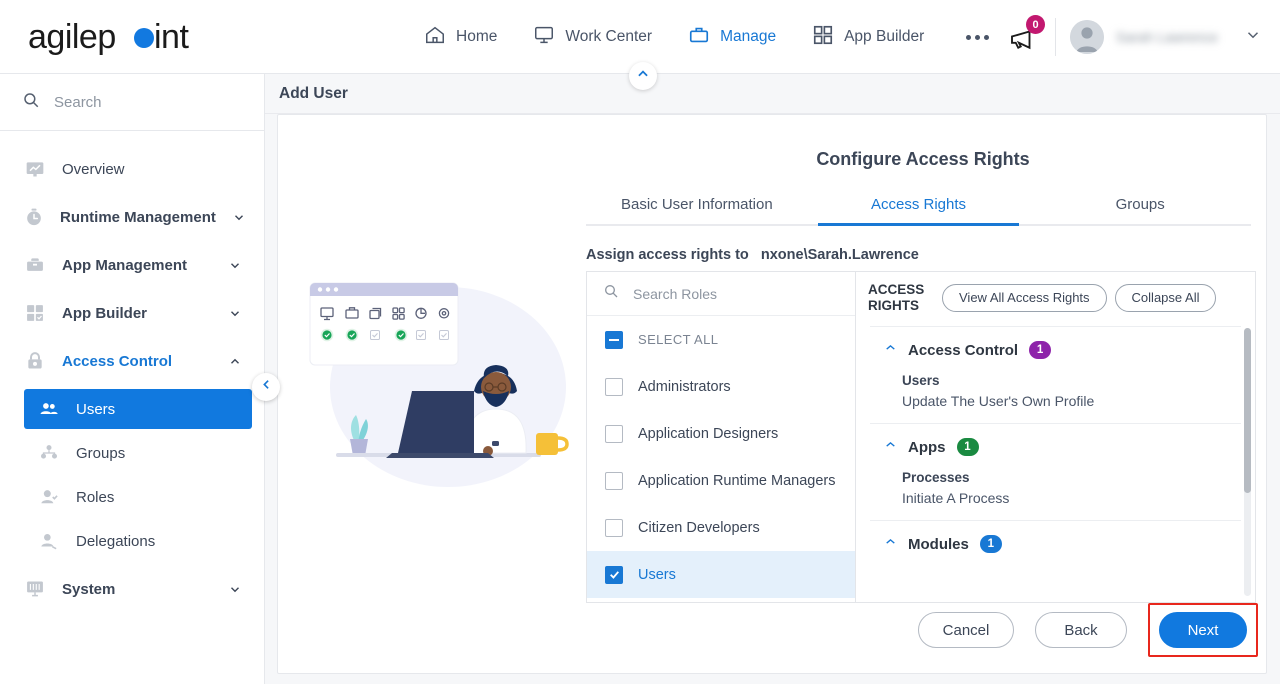 Image resolution: width=1280 pixels, height=684 pixels. I want to click on rights-group-body: Users Update The User's Own Profile, so click(1055, 387).